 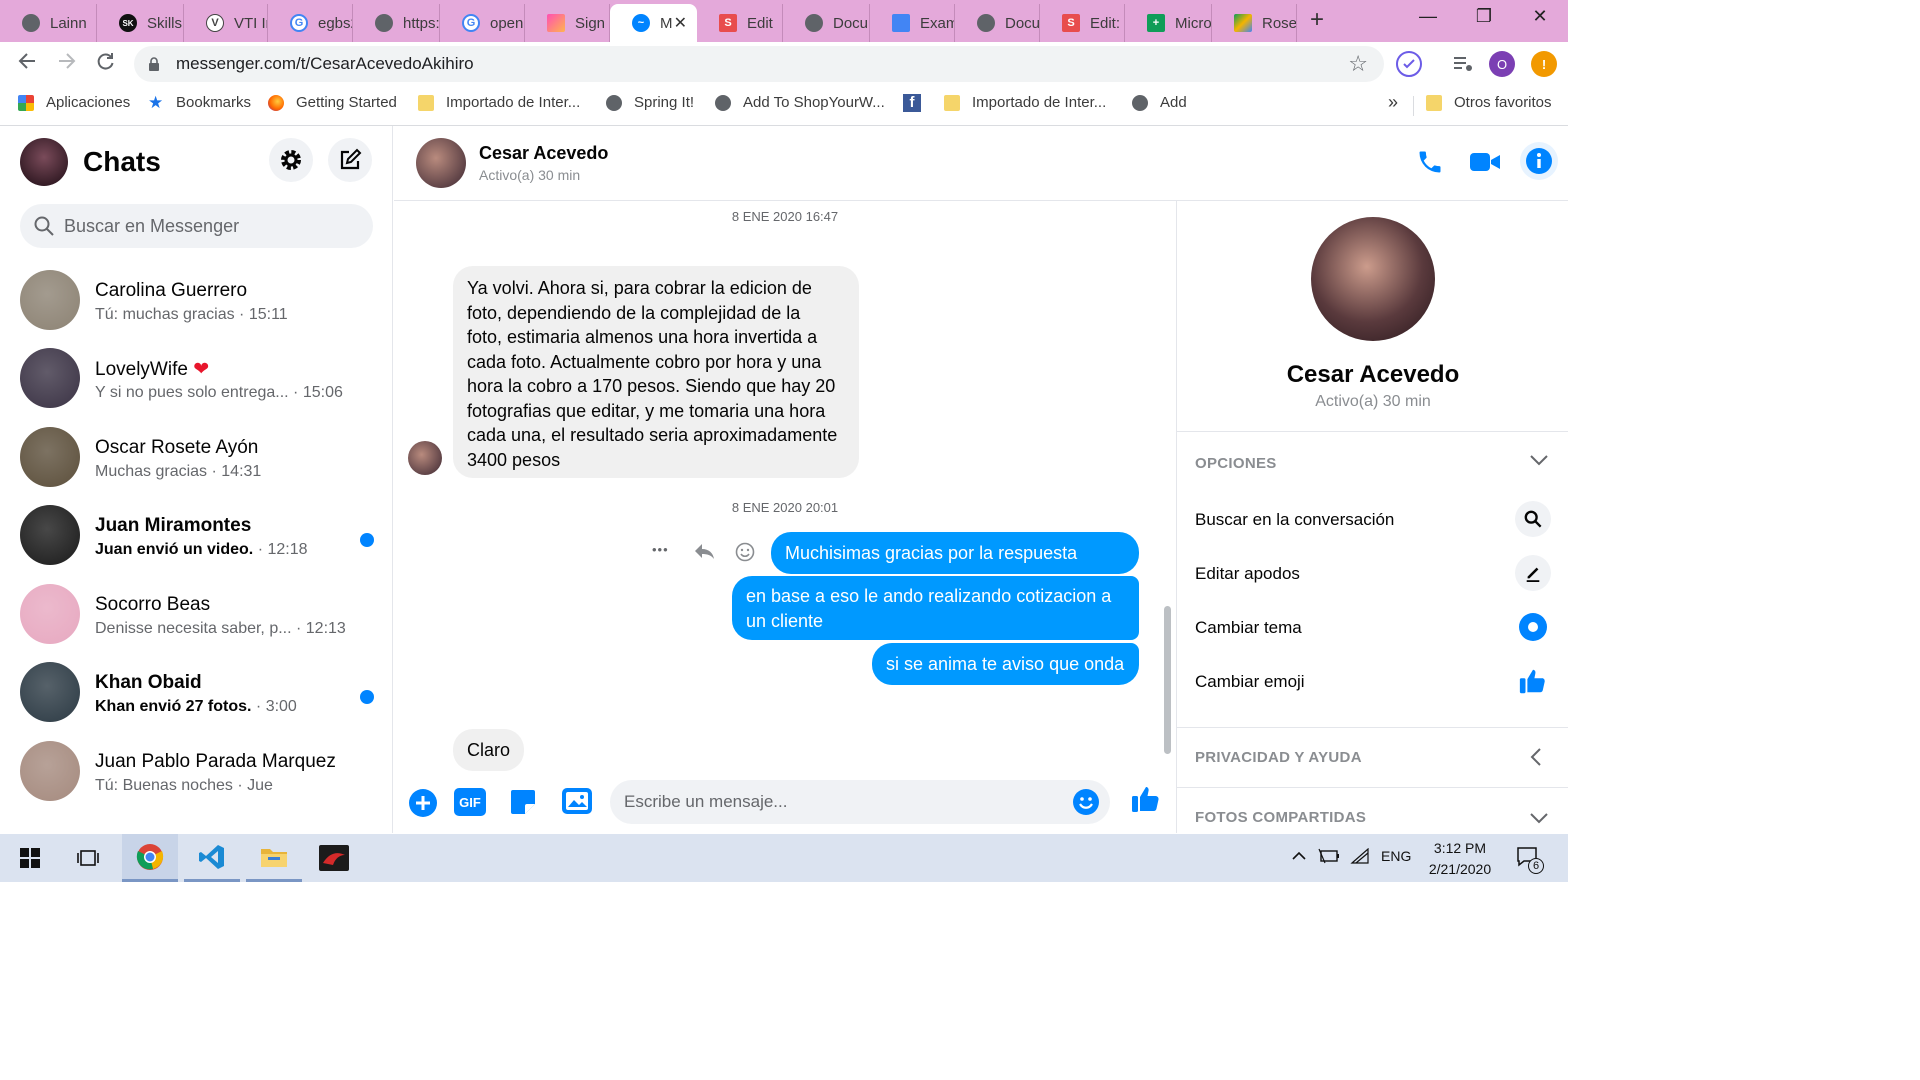 I want to click on other-bookmarks-folder: Otros favoritos, so click(x=1489, y=102).